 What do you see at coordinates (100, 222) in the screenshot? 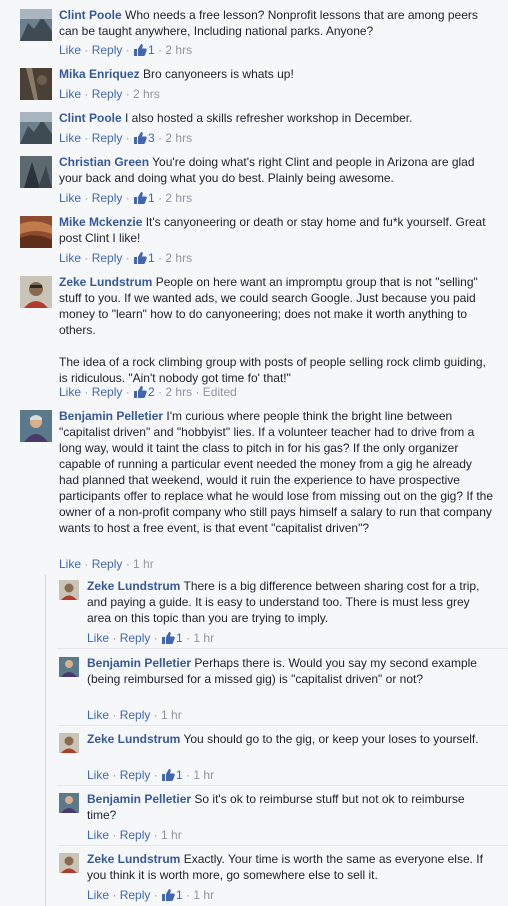
I see `comment-author: Mike Mckenzie` at bounding box center [100, 222].